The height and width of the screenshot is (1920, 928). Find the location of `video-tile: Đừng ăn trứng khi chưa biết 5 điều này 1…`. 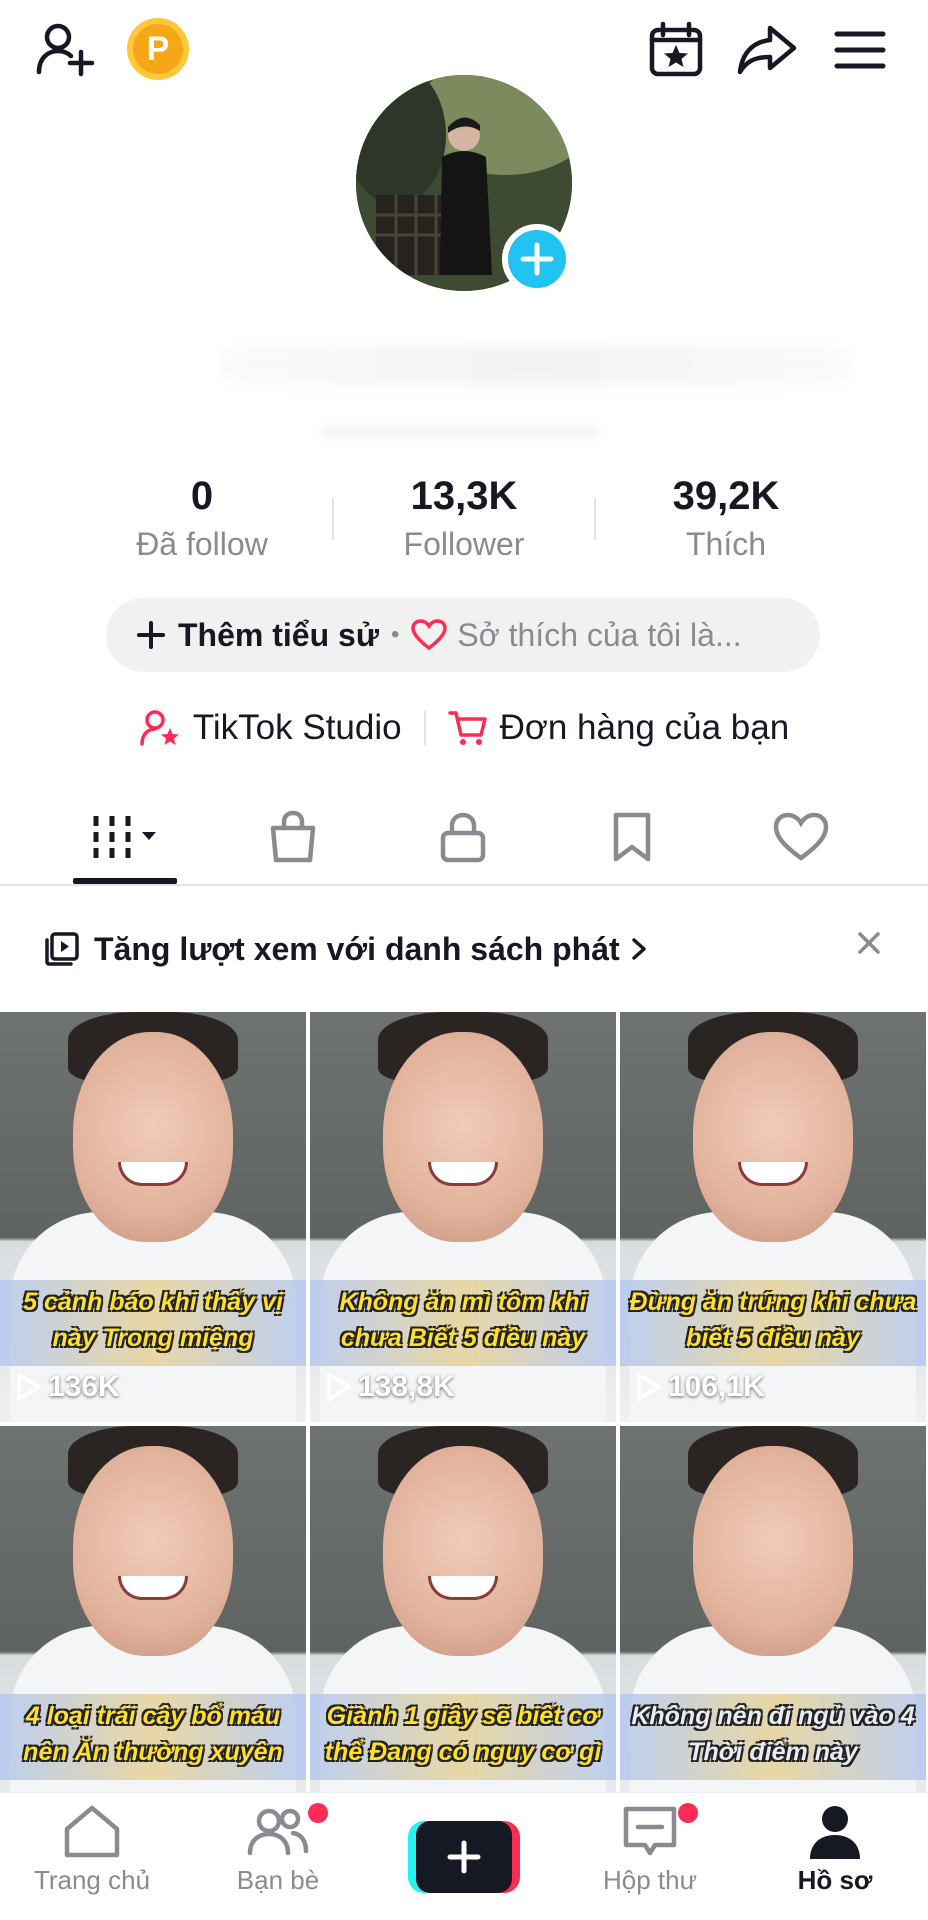

video-tile: Đừng ăn trứng khi chưa biết 5 điều này 1… is located at coordinates (773, 1217).